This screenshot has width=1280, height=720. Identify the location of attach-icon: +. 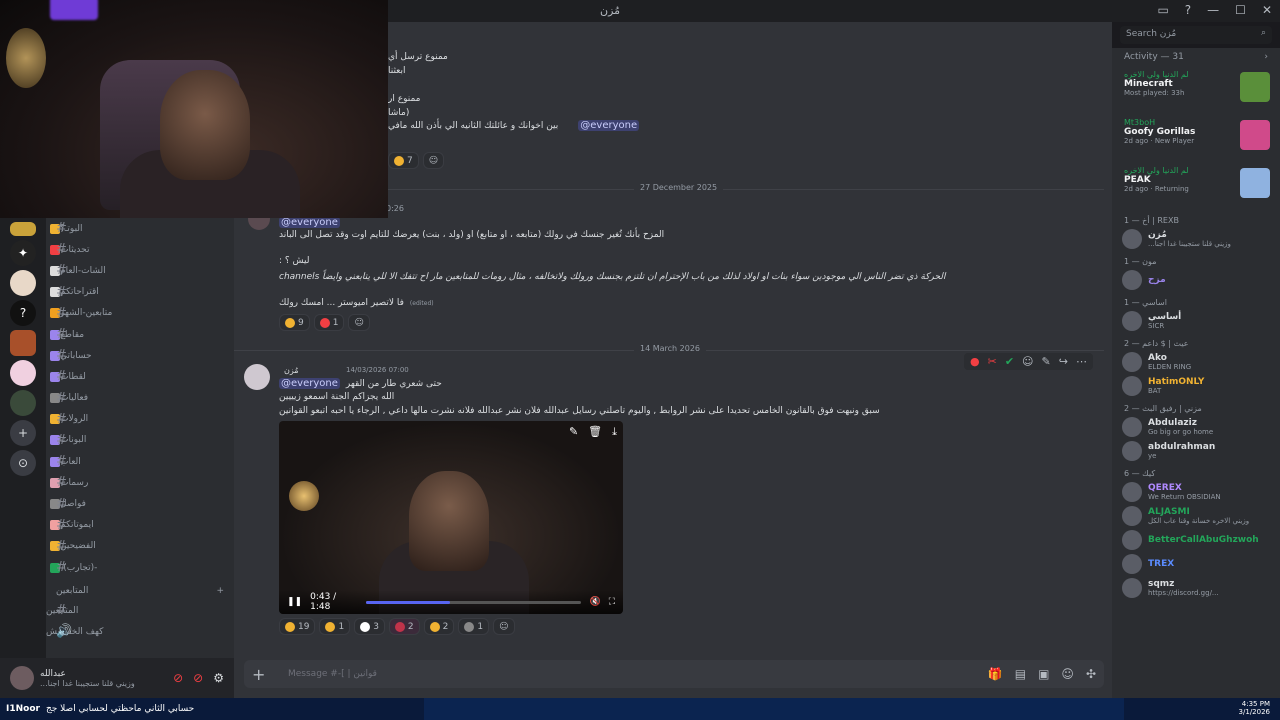
(262, 674).